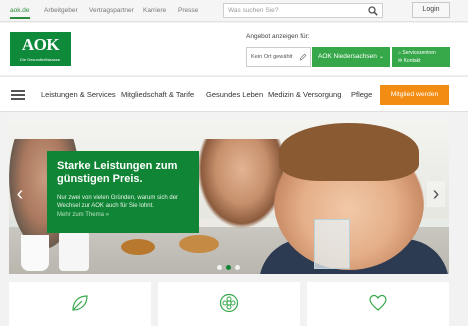 The width and height of the screenshot is (468, 326). I want to click on logo-claim: Die Gesundheitskasse., so click(40, 59).